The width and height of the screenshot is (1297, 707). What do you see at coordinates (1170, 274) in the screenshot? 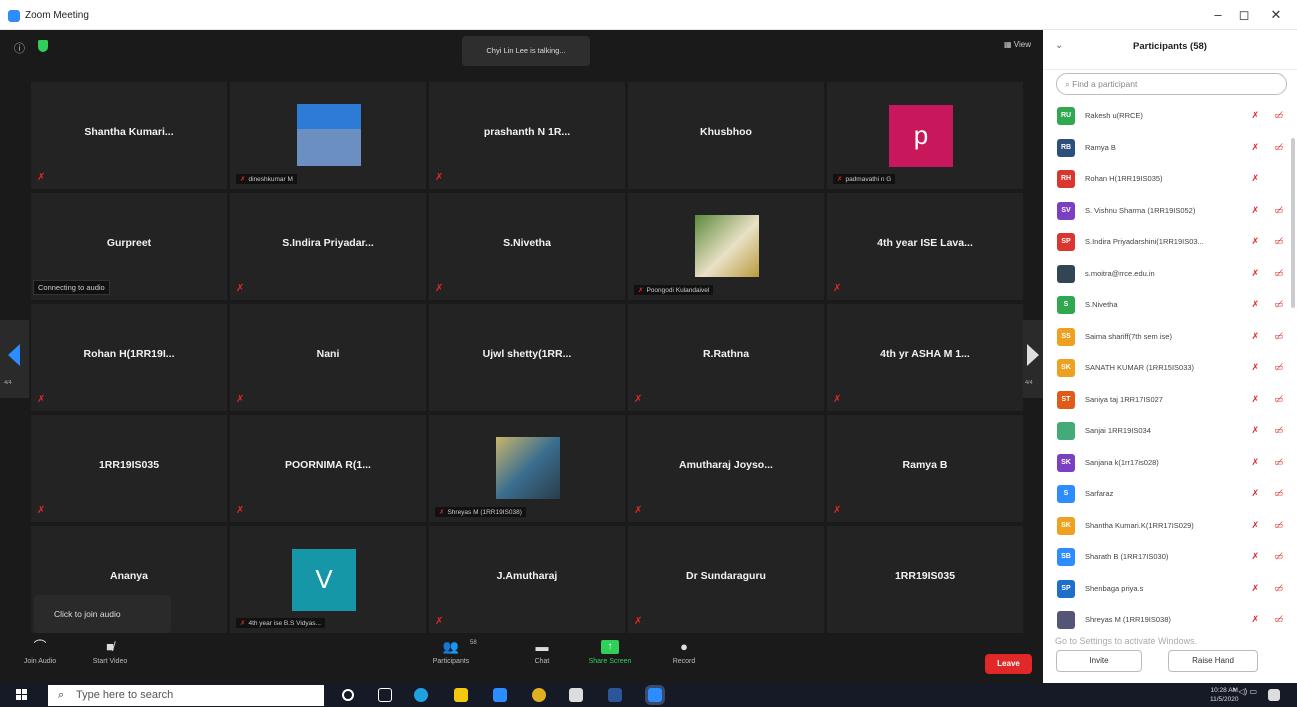
I see `participant-row: s.moitra@rrce.edu.in ✗ ▭̸` at bounding box center [1170, 274].